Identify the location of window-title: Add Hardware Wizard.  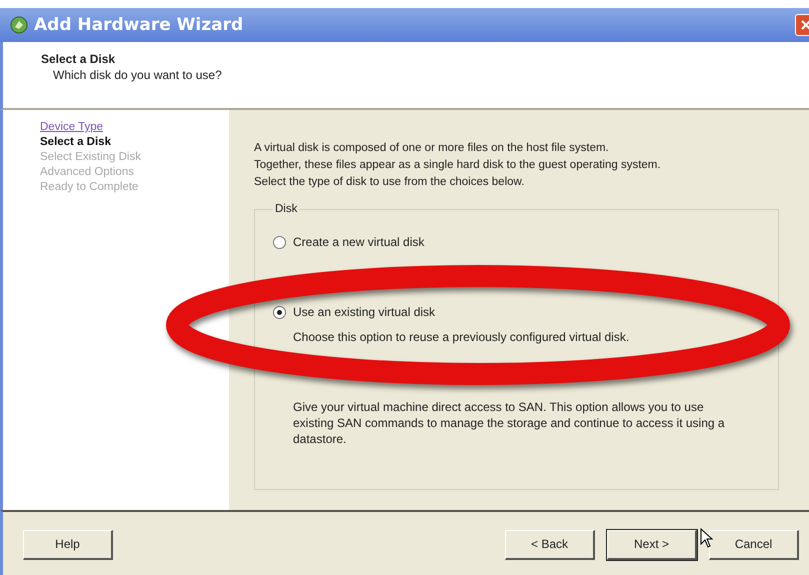
(139, 25).